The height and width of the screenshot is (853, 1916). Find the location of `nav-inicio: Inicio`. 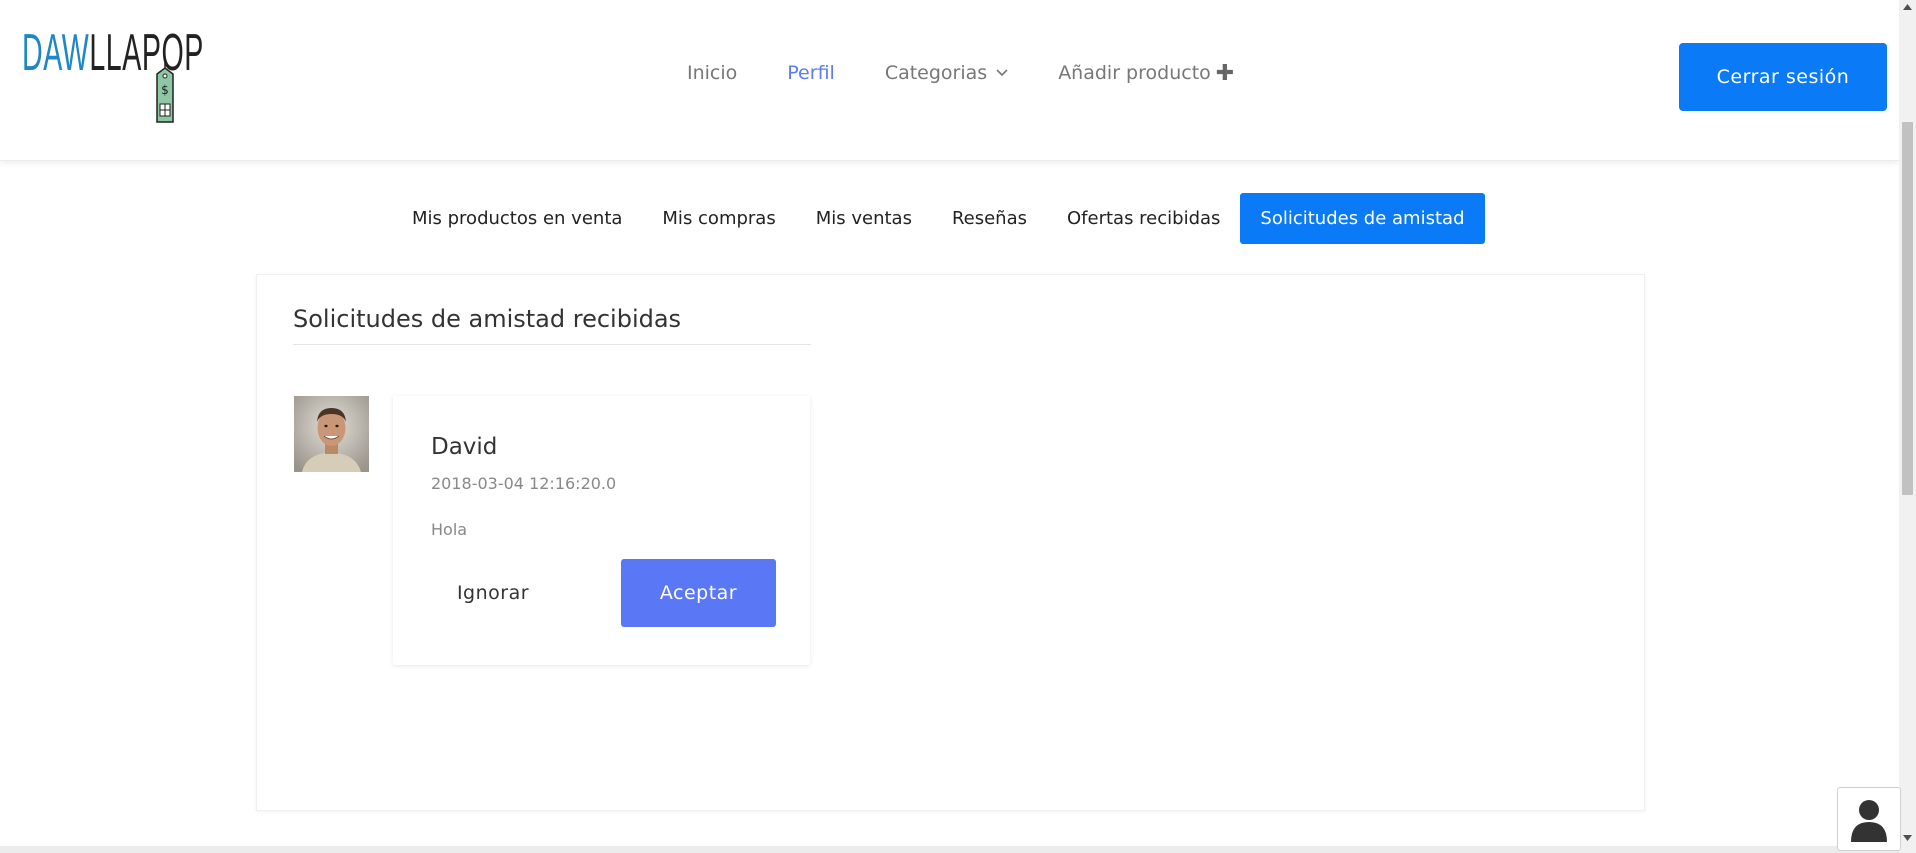

nav-inicio: Inicio is located at coordinates (712, 73).